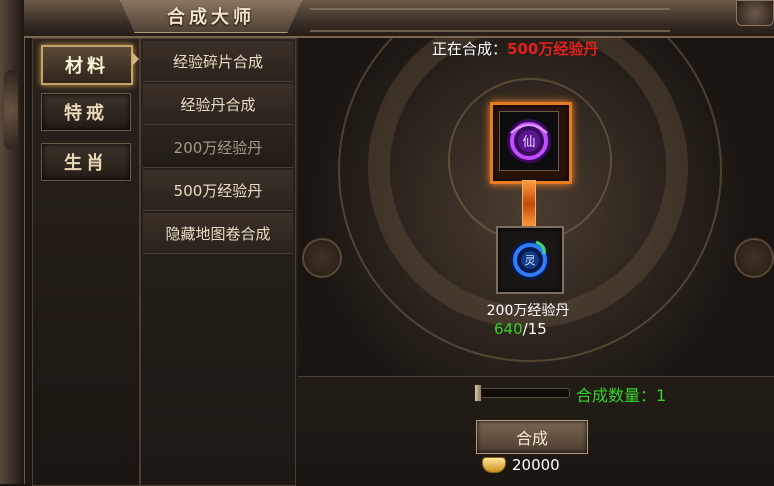 This screenshot has height=486, width=774. I want to click on gold-ingot-icon, so click(494, 465).